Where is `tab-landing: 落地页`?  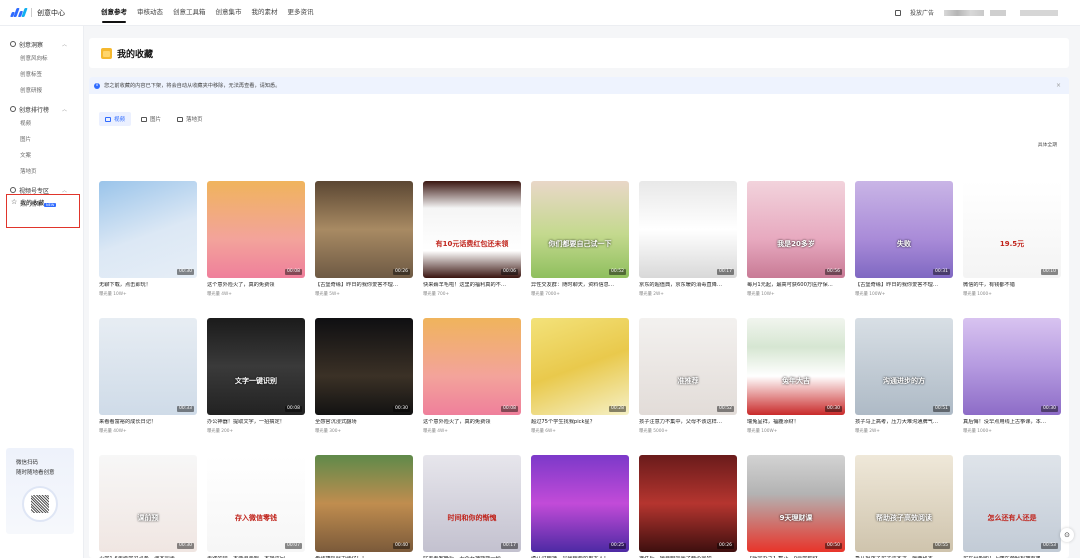
tab-landing: 落地页 is located at coordinates (190, 119).